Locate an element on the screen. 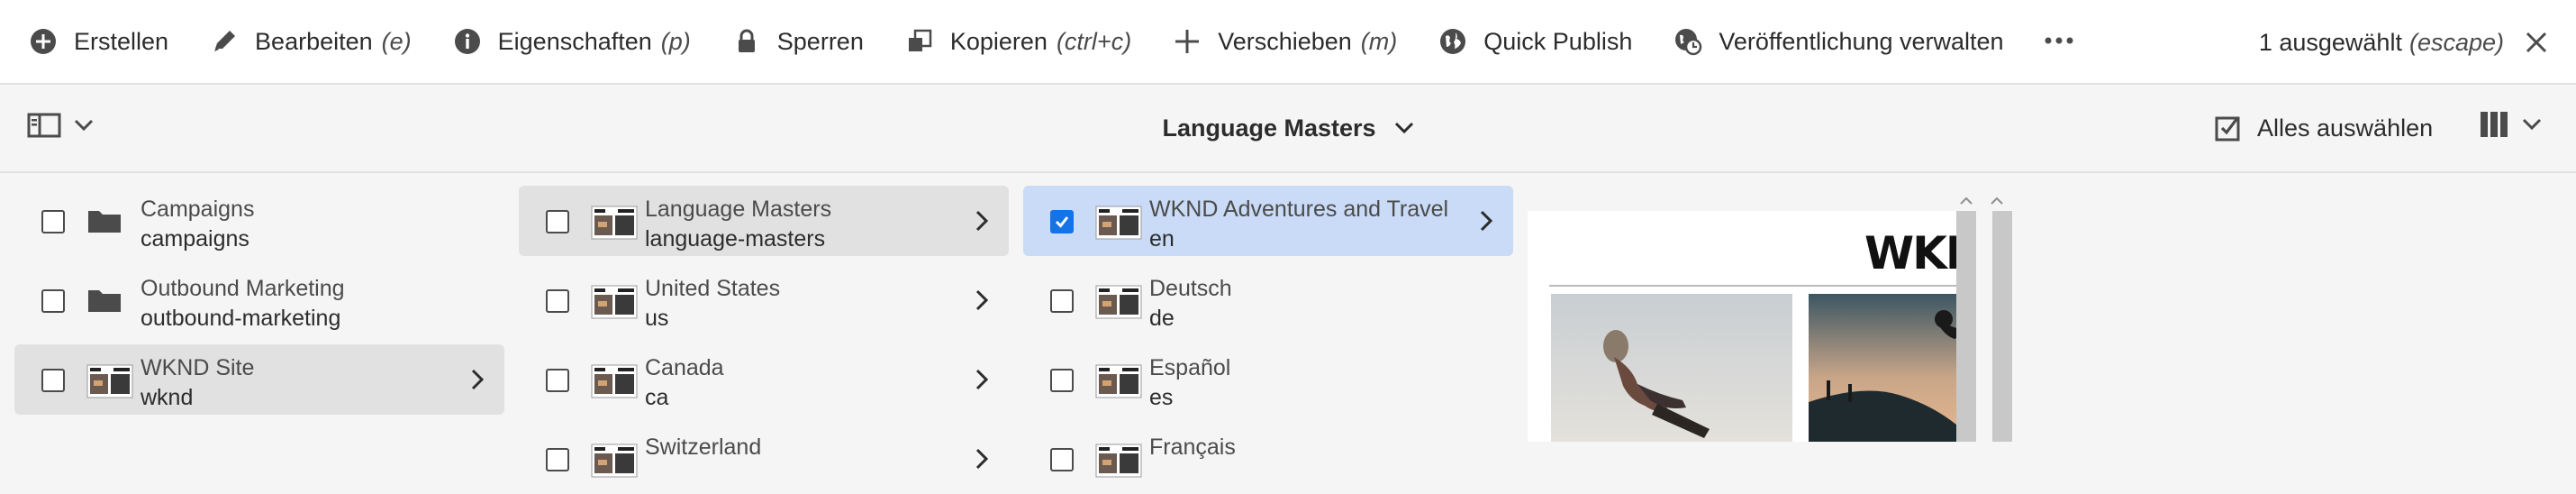  globe-clock-icon is located at coordinates (1688, 41).